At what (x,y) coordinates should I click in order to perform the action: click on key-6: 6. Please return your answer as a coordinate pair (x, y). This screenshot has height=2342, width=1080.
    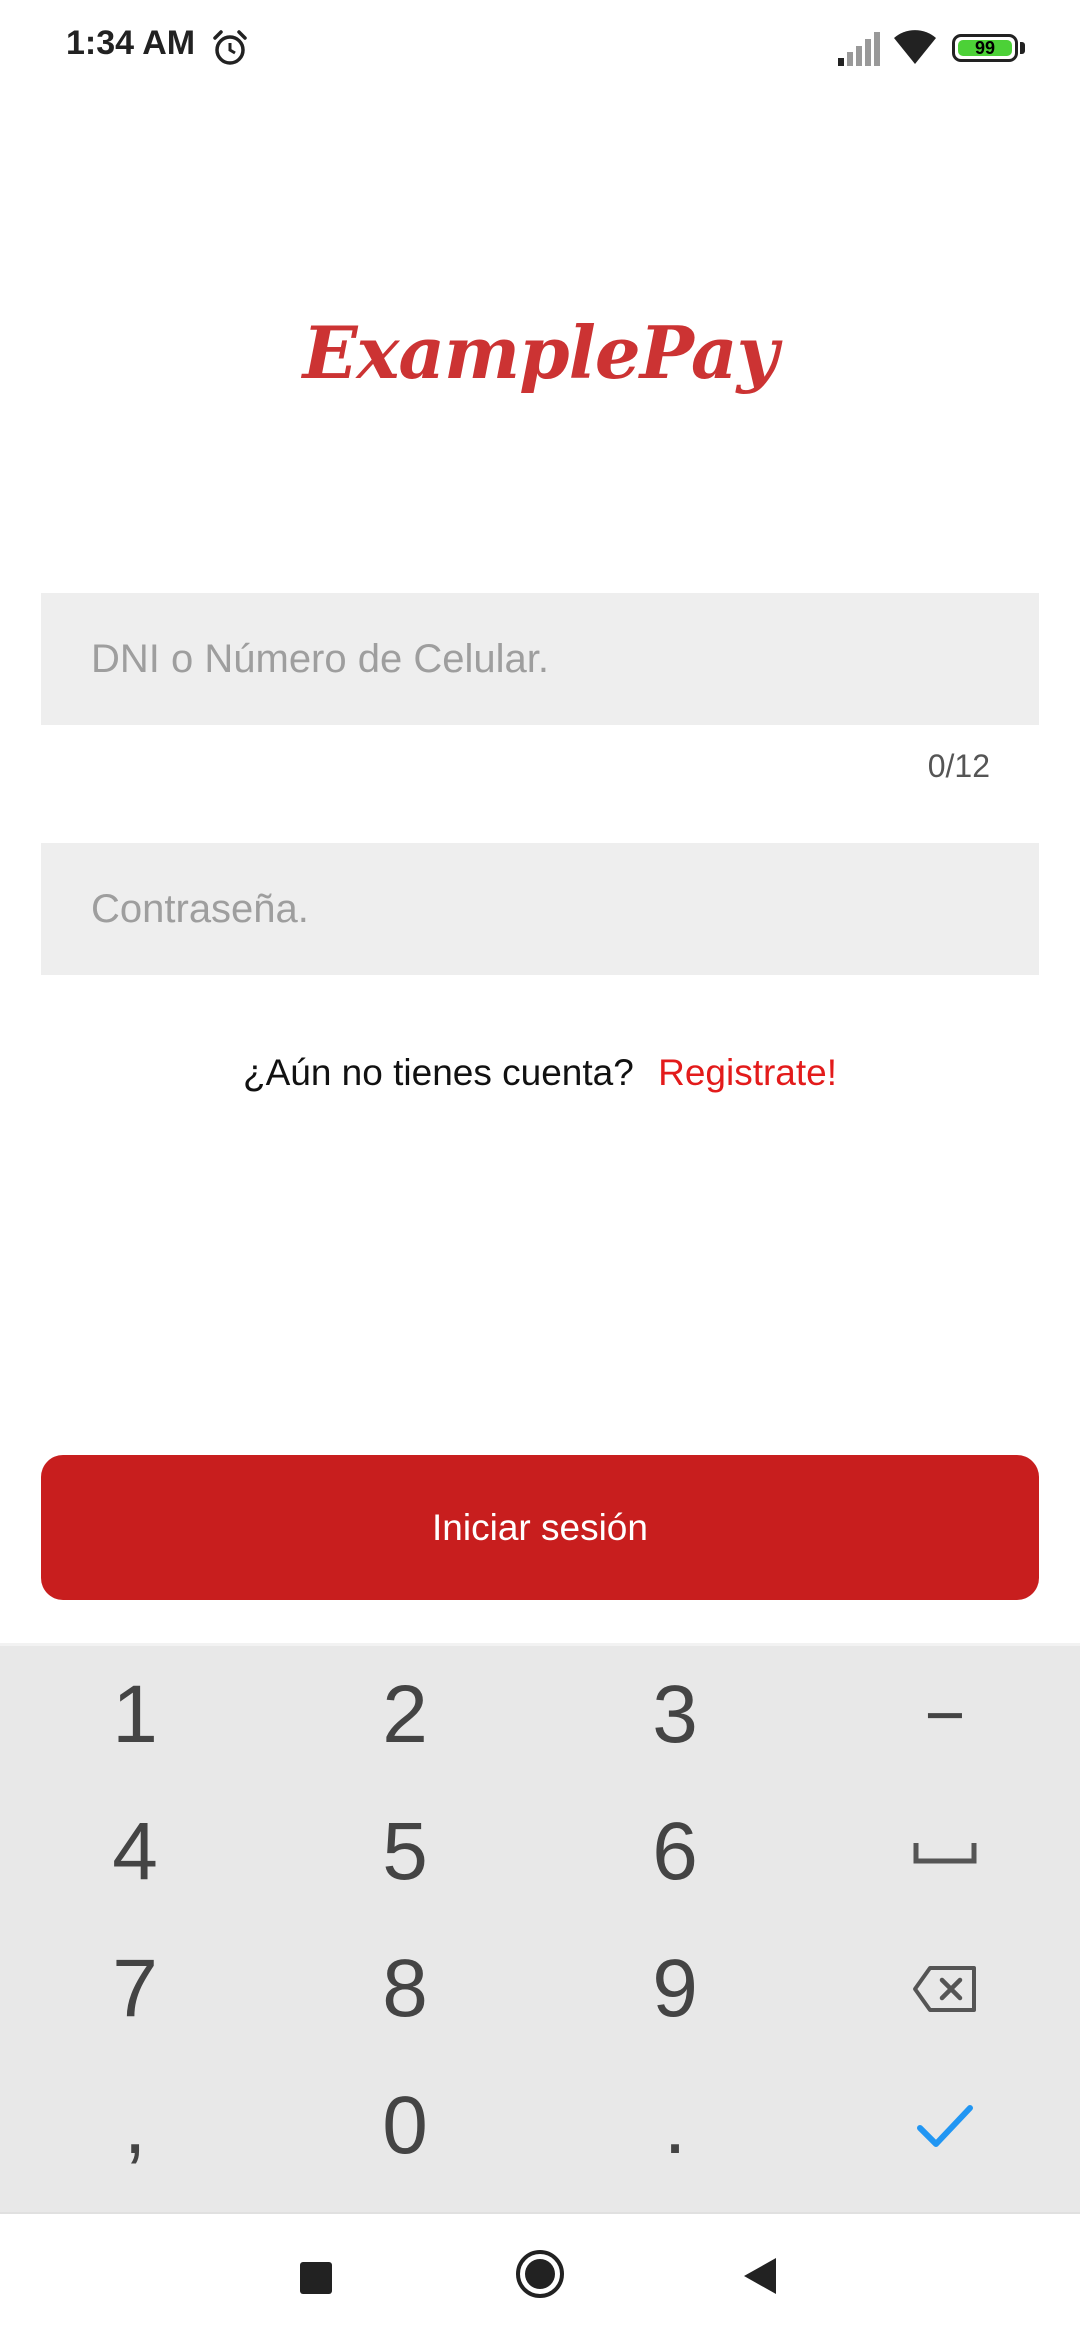
    Looking at the image, I should click on (675, 1851).